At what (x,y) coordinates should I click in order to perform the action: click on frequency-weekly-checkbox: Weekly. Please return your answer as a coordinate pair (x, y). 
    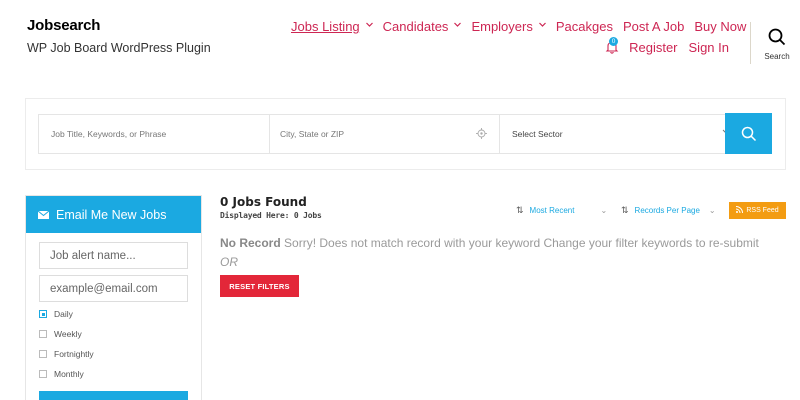
    Looking at the image, I should click on (60, 334).